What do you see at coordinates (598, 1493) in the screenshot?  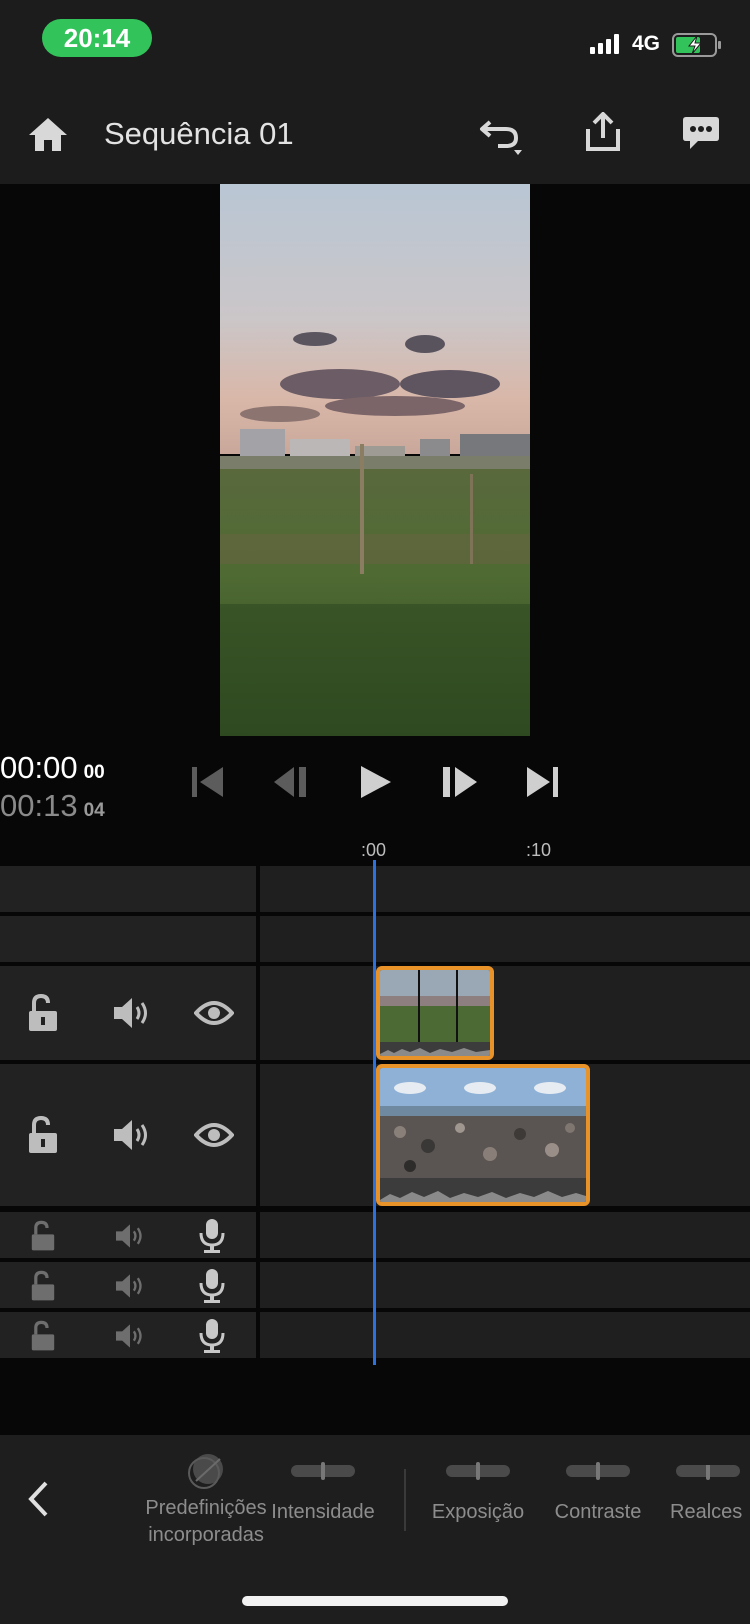 I see `tool-contrast: Contraste` at bounding box center [598, 1493].